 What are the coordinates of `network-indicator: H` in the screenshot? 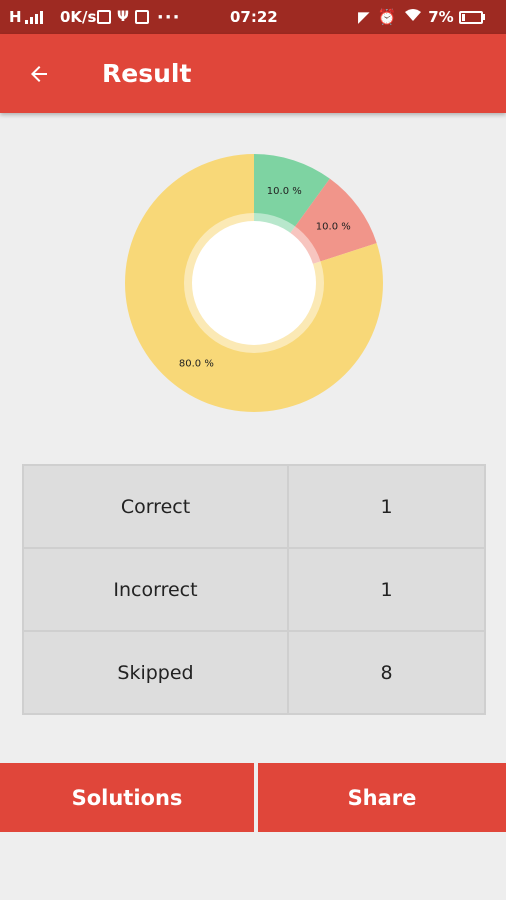 It's located at (26, 17).